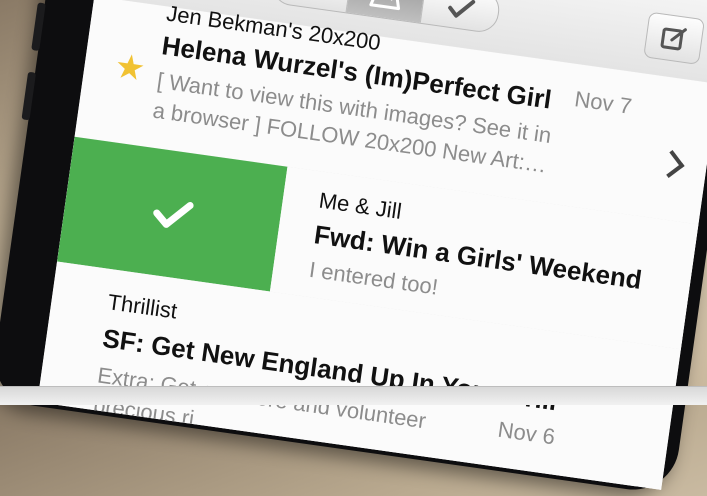 Image resolution: width=707 pixels, height=496 pixels. I want to click on done-tab, so click(461, 16).